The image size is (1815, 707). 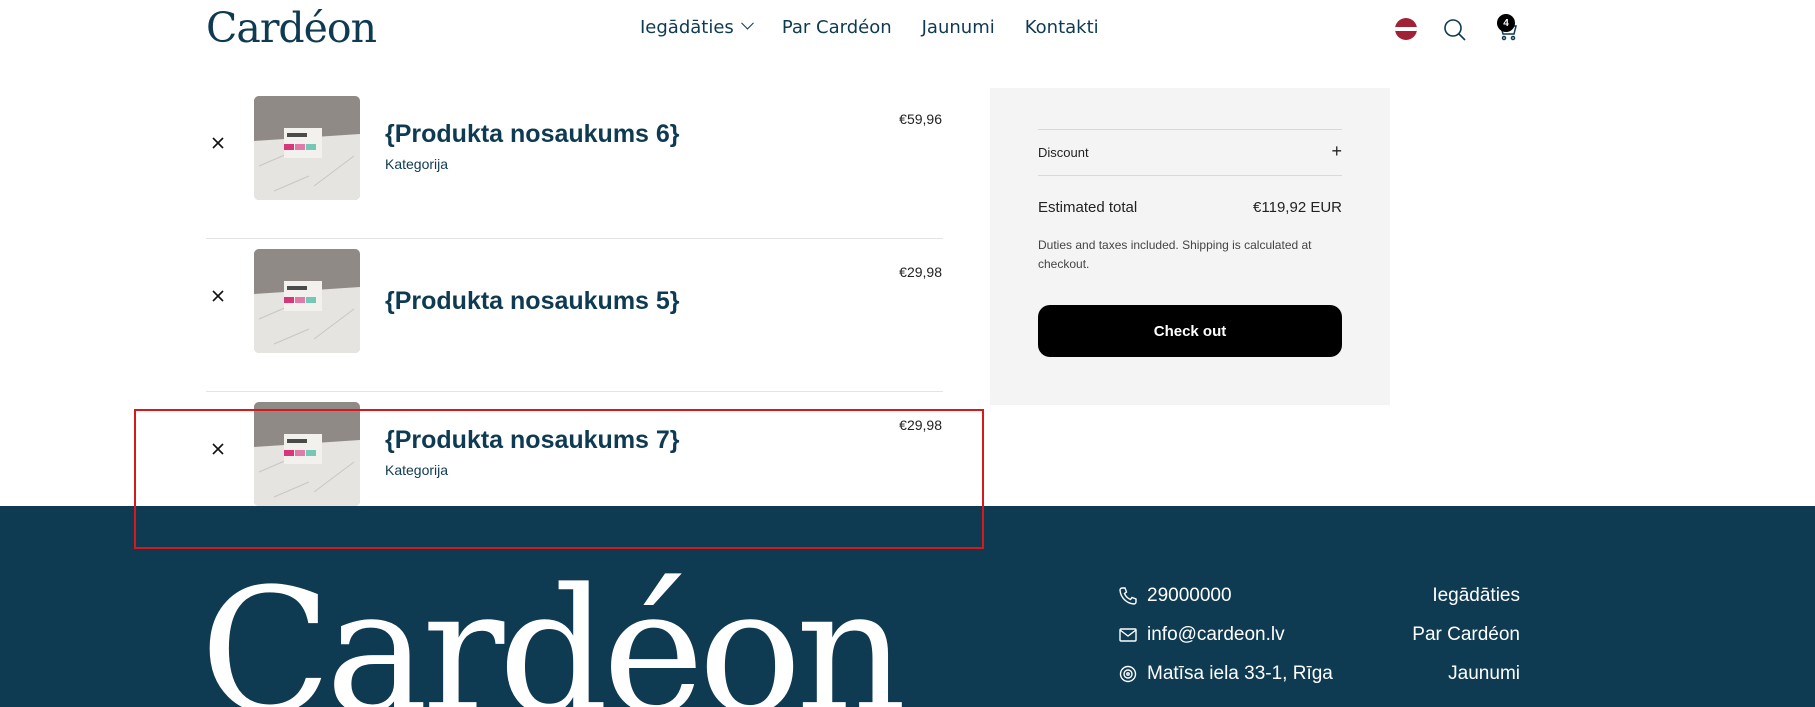 What do you see at coordinates (1189, 595) in the screenshot?
I see `phone-text: 29000000` at bounding box center [1189, 595].